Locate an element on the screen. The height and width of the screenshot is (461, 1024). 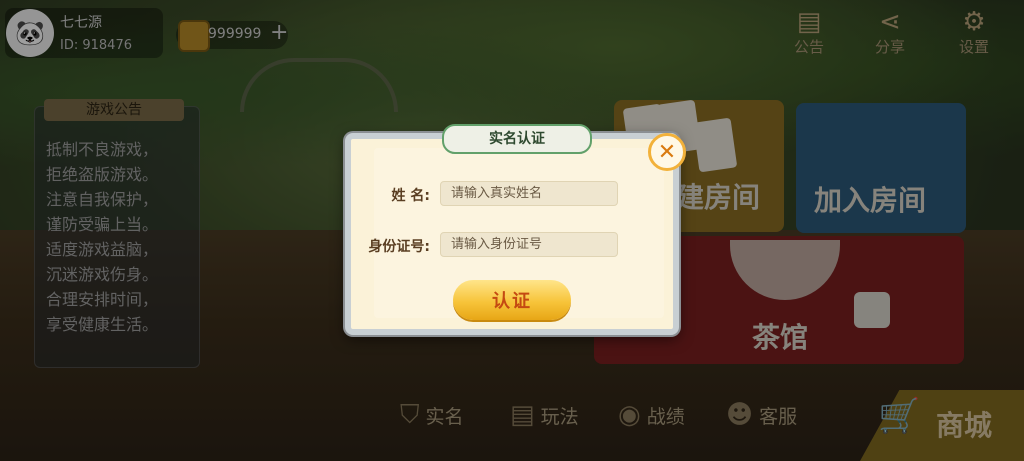
close-icon: ✕ is located at coordinates (667, 152).